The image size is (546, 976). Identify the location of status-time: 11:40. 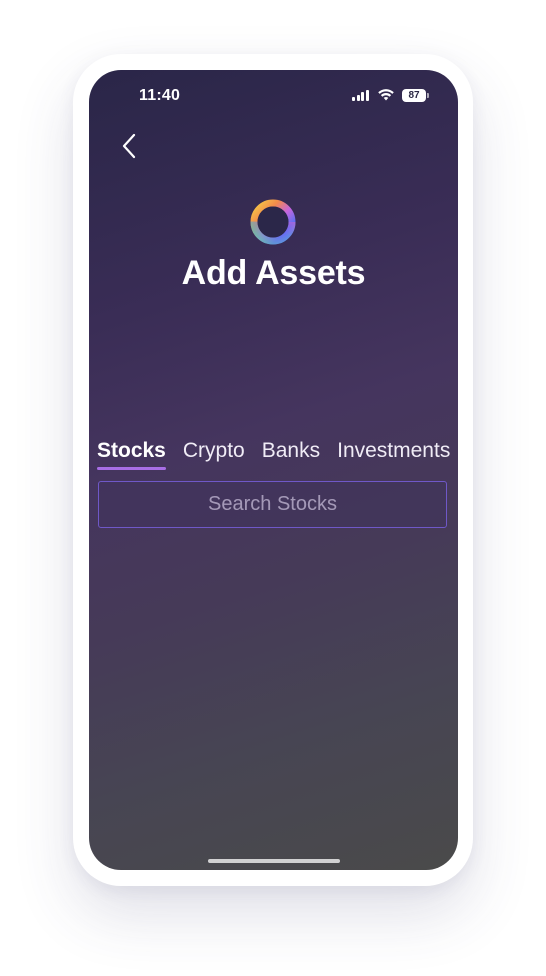
(160, 95).